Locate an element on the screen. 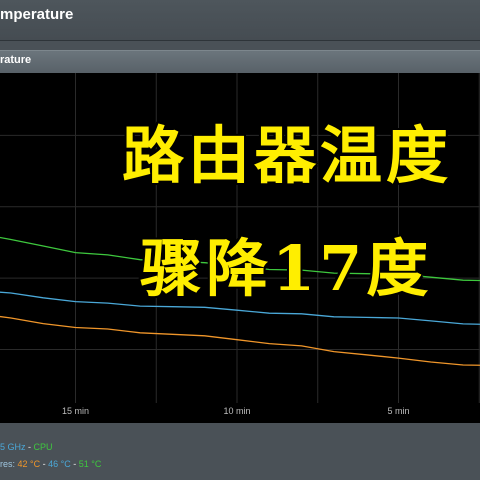  panel-header: rature is located at coordinates (240, 61).